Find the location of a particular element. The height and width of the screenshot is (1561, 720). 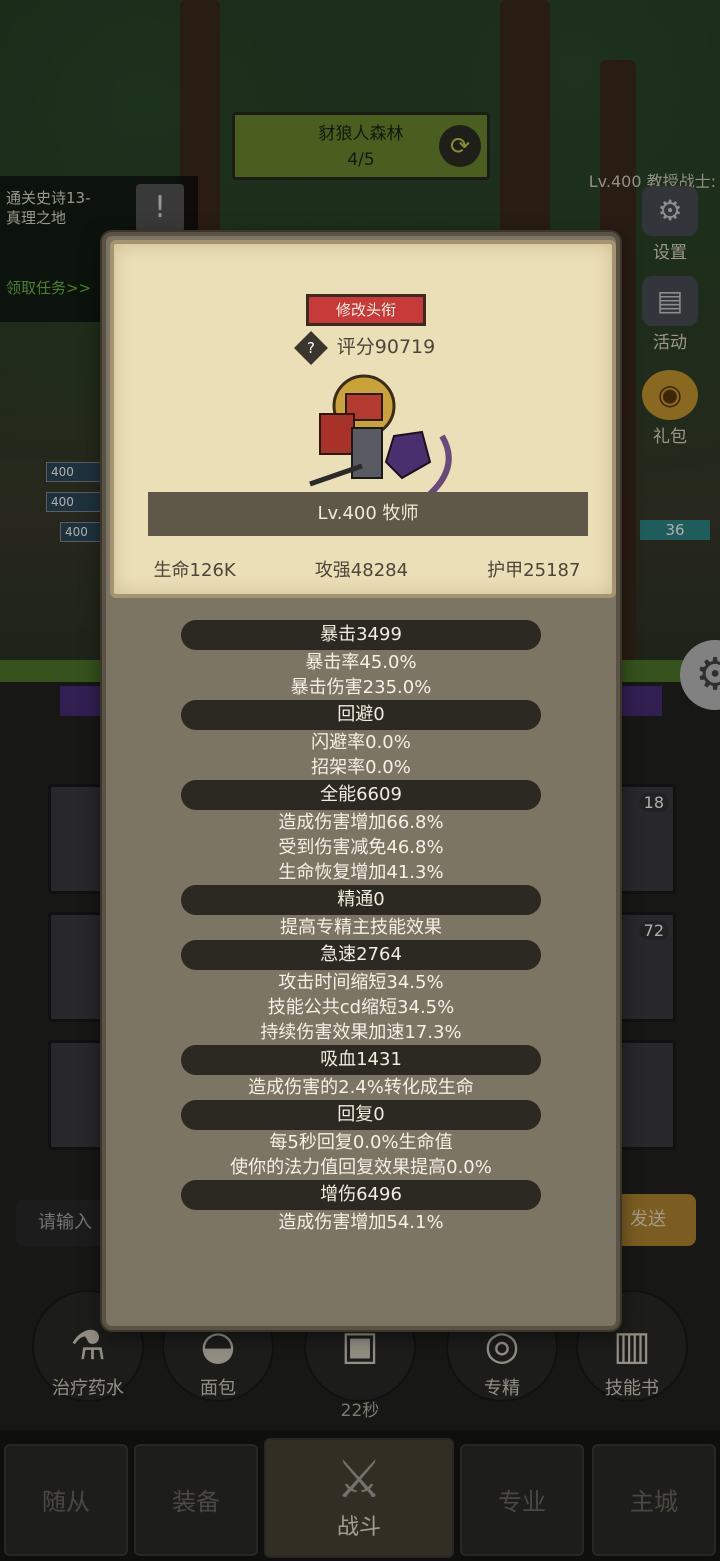

stat-detail: 使你的法力值回复效果提高0.0% is located at coordinates (361, 1167).